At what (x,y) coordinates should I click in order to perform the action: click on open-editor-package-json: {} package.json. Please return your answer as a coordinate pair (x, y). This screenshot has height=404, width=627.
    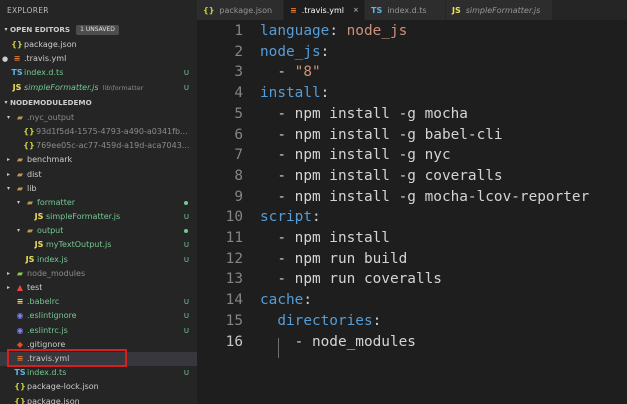
    Looking at the image, I should click on (98, 45).